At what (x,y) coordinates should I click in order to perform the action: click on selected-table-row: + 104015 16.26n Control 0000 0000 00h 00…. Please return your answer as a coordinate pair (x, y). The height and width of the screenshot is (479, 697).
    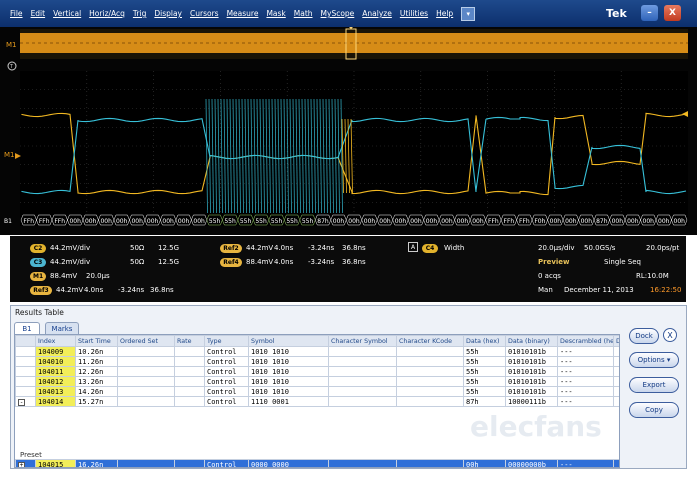
    Looking at the image, I should click on (317, 463).